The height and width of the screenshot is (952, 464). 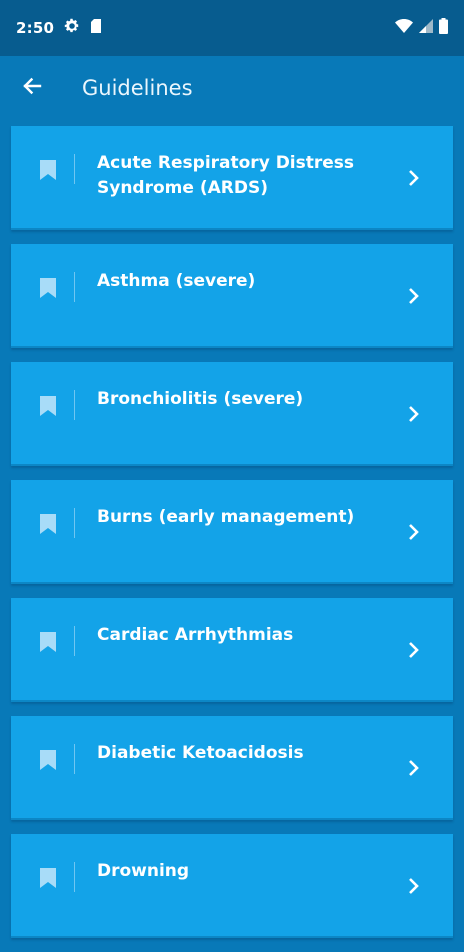 What do you see at coordinates (143, 871) in the screenshot?
I see `guideline-label: Drowning` at bounding box center [143, 871].